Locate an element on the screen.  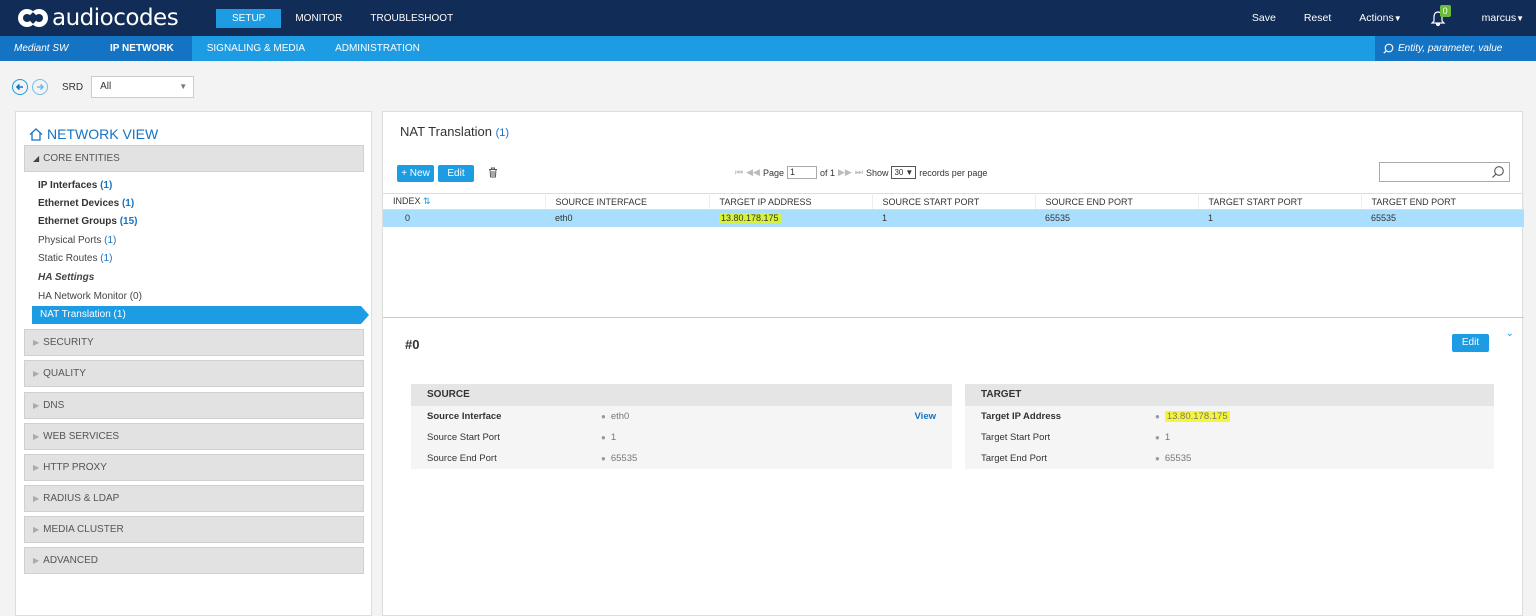
trash-icon is located at coordinates (493, 172).